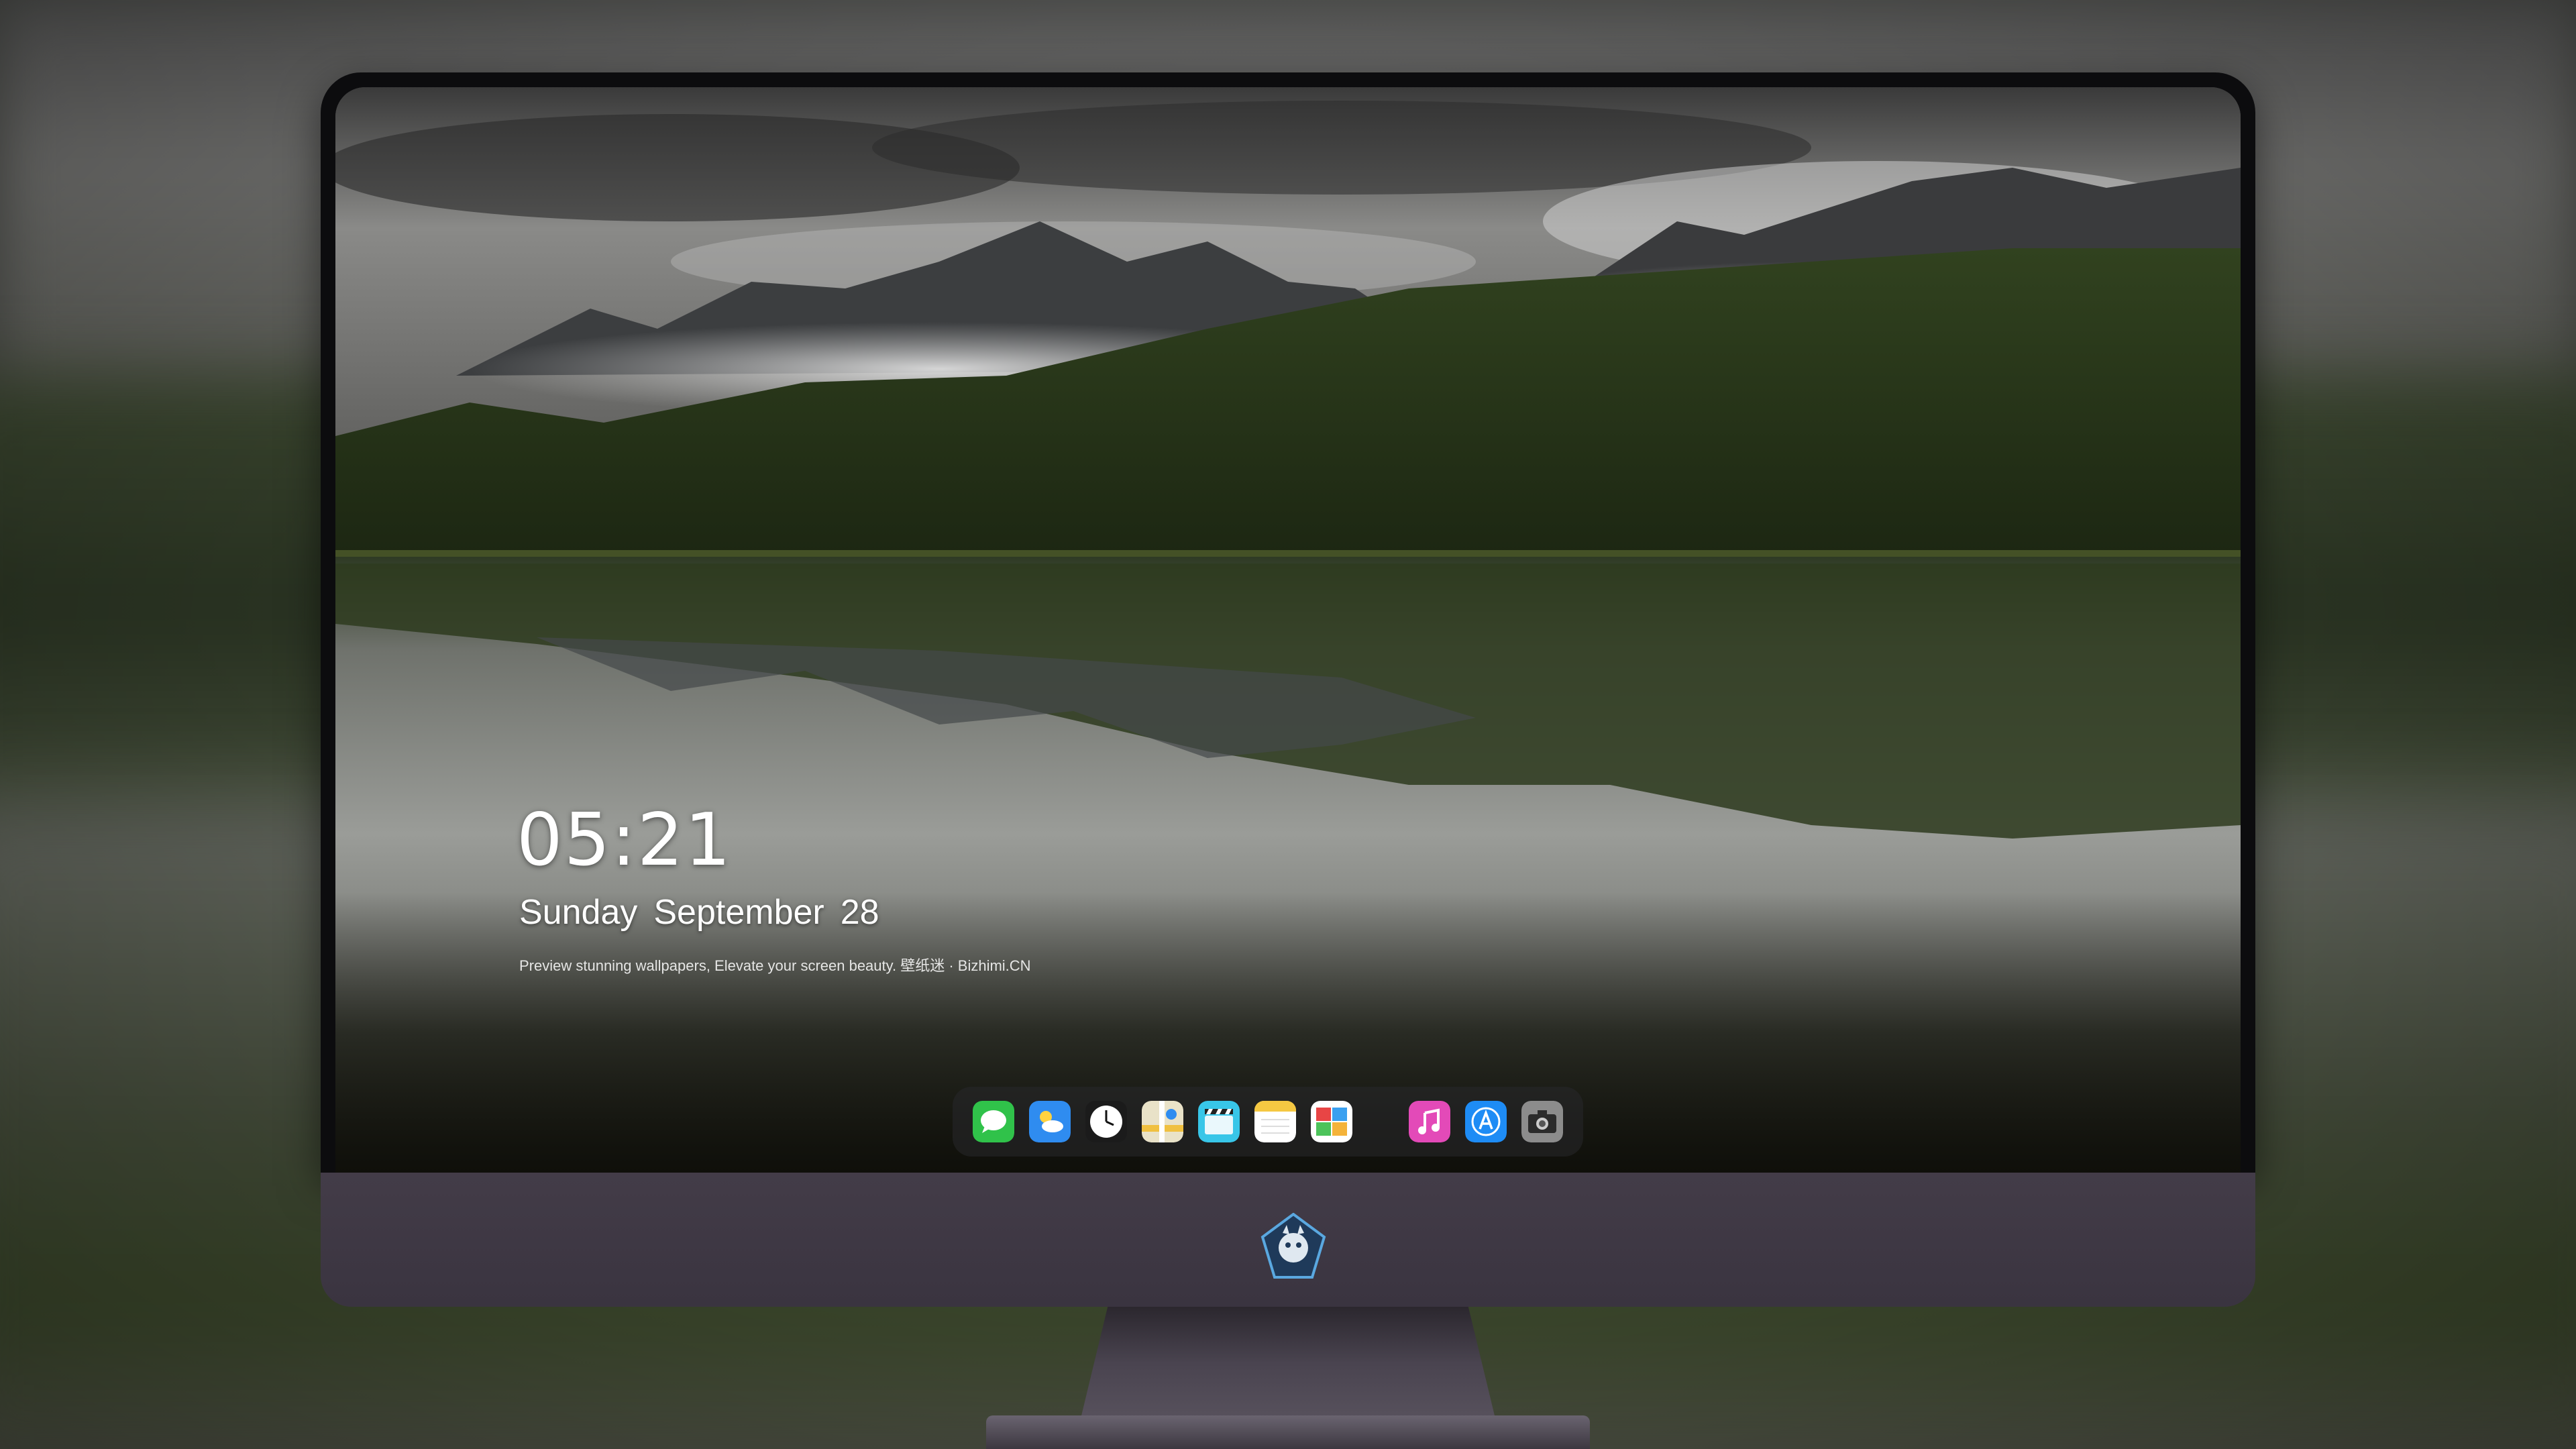 The image size is (2576, 1449). Describe the element at coordinates (1293, 1246) in the screenshot. I see `dragon-mascot-logo` at that location.